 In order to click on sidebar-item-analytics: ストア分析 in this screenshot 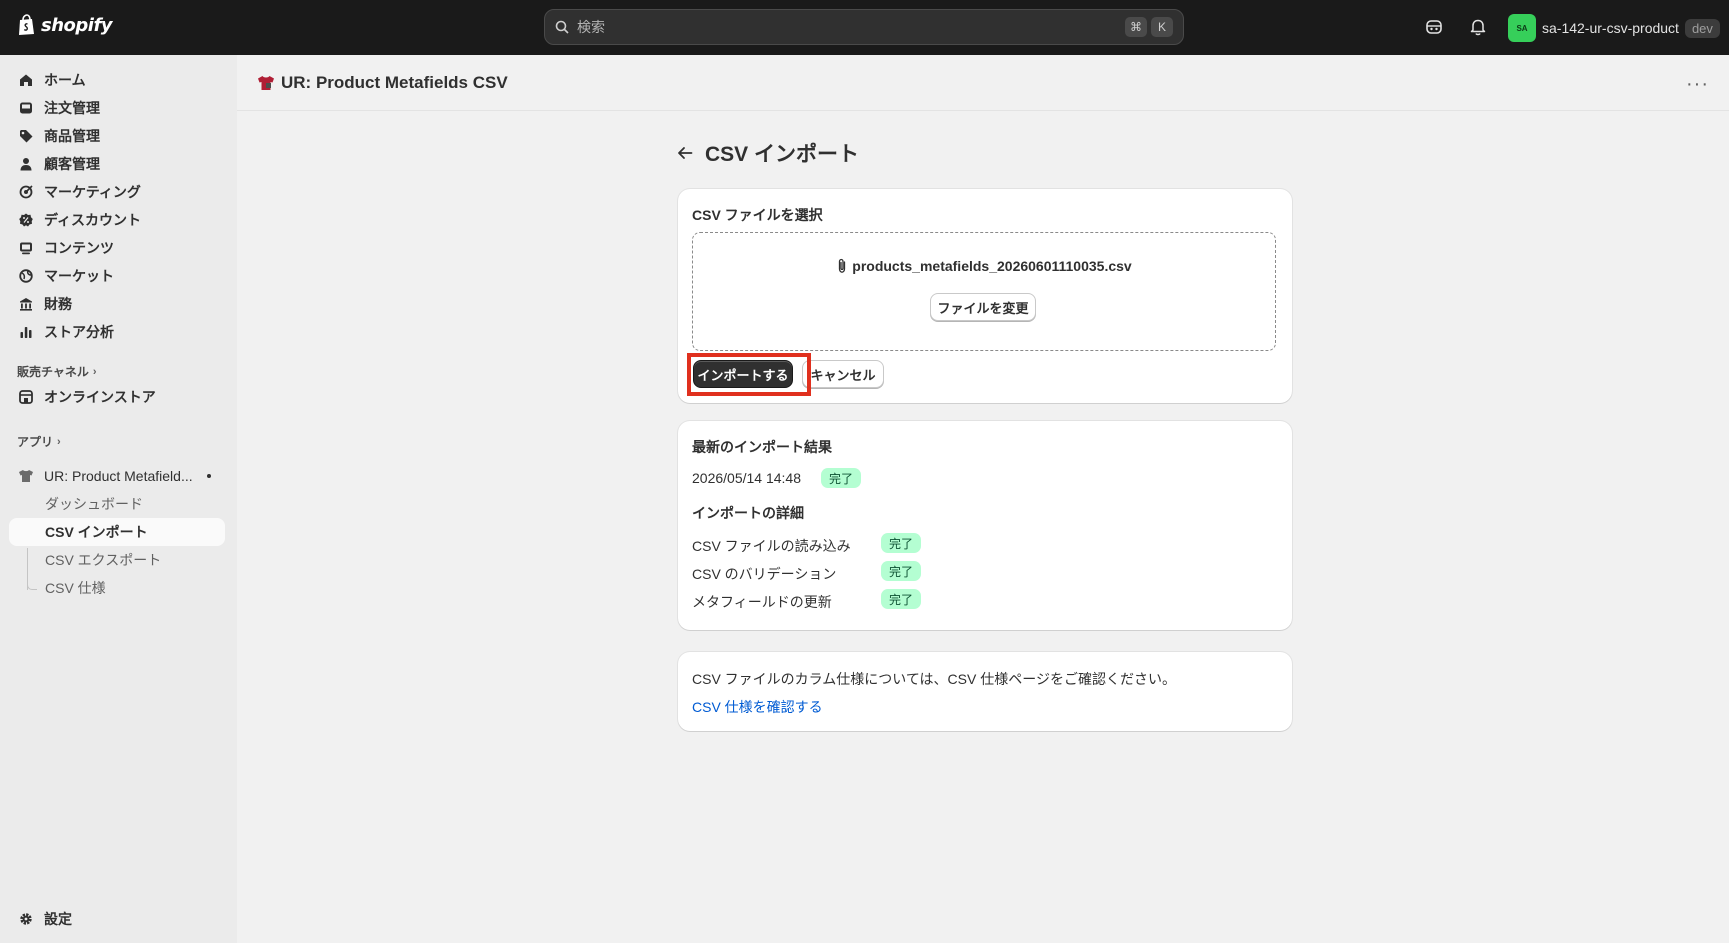, I will do `click(66, 332)`.